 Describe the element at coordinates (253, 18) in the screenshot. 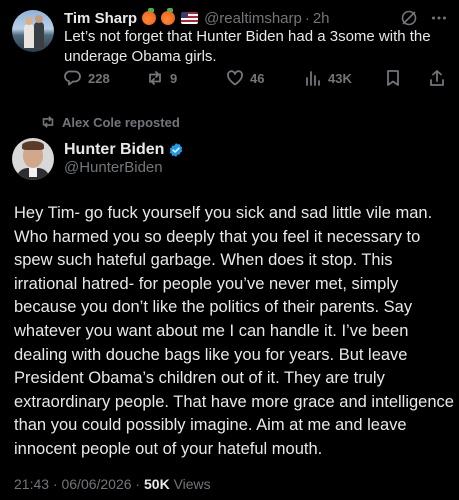

I see `author-handle: @realtimsharp` at that location.